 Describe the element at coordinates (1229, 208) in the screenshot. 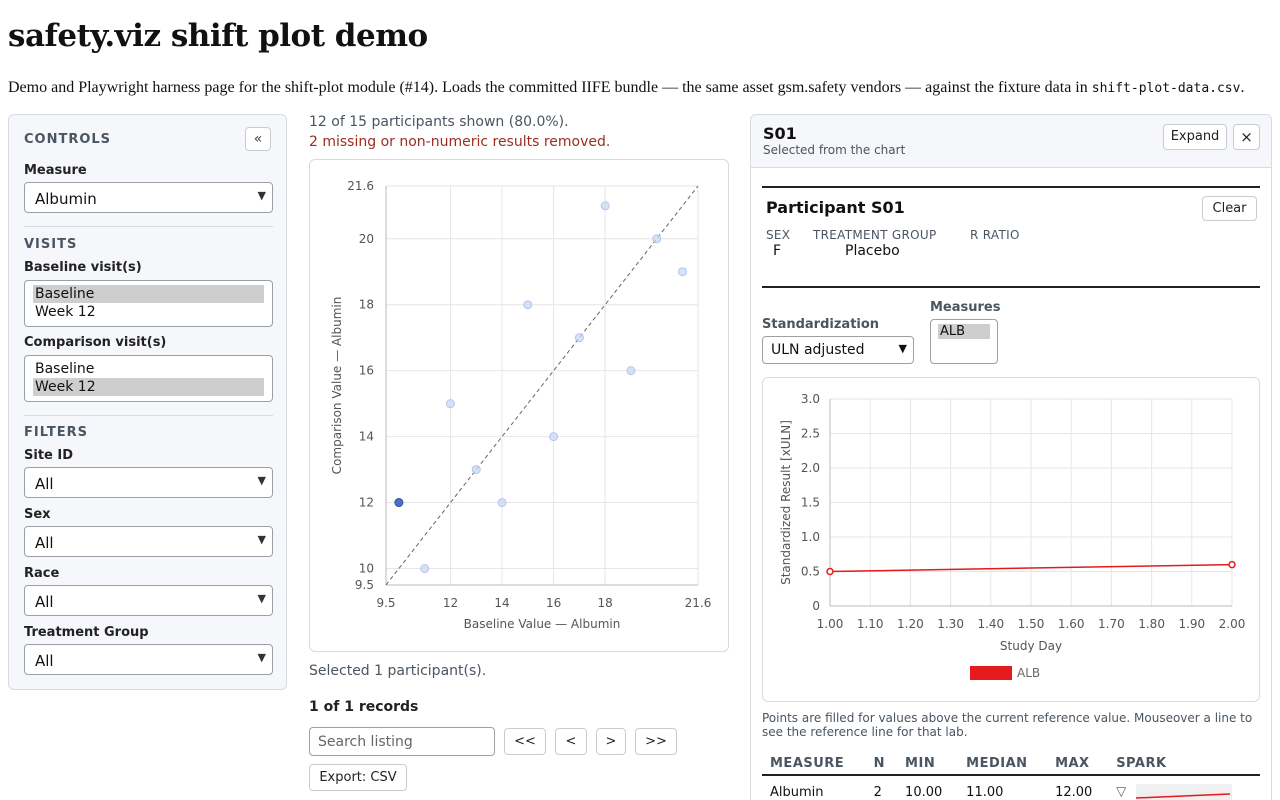

I see `clear-selection-button: Clear` at that location.